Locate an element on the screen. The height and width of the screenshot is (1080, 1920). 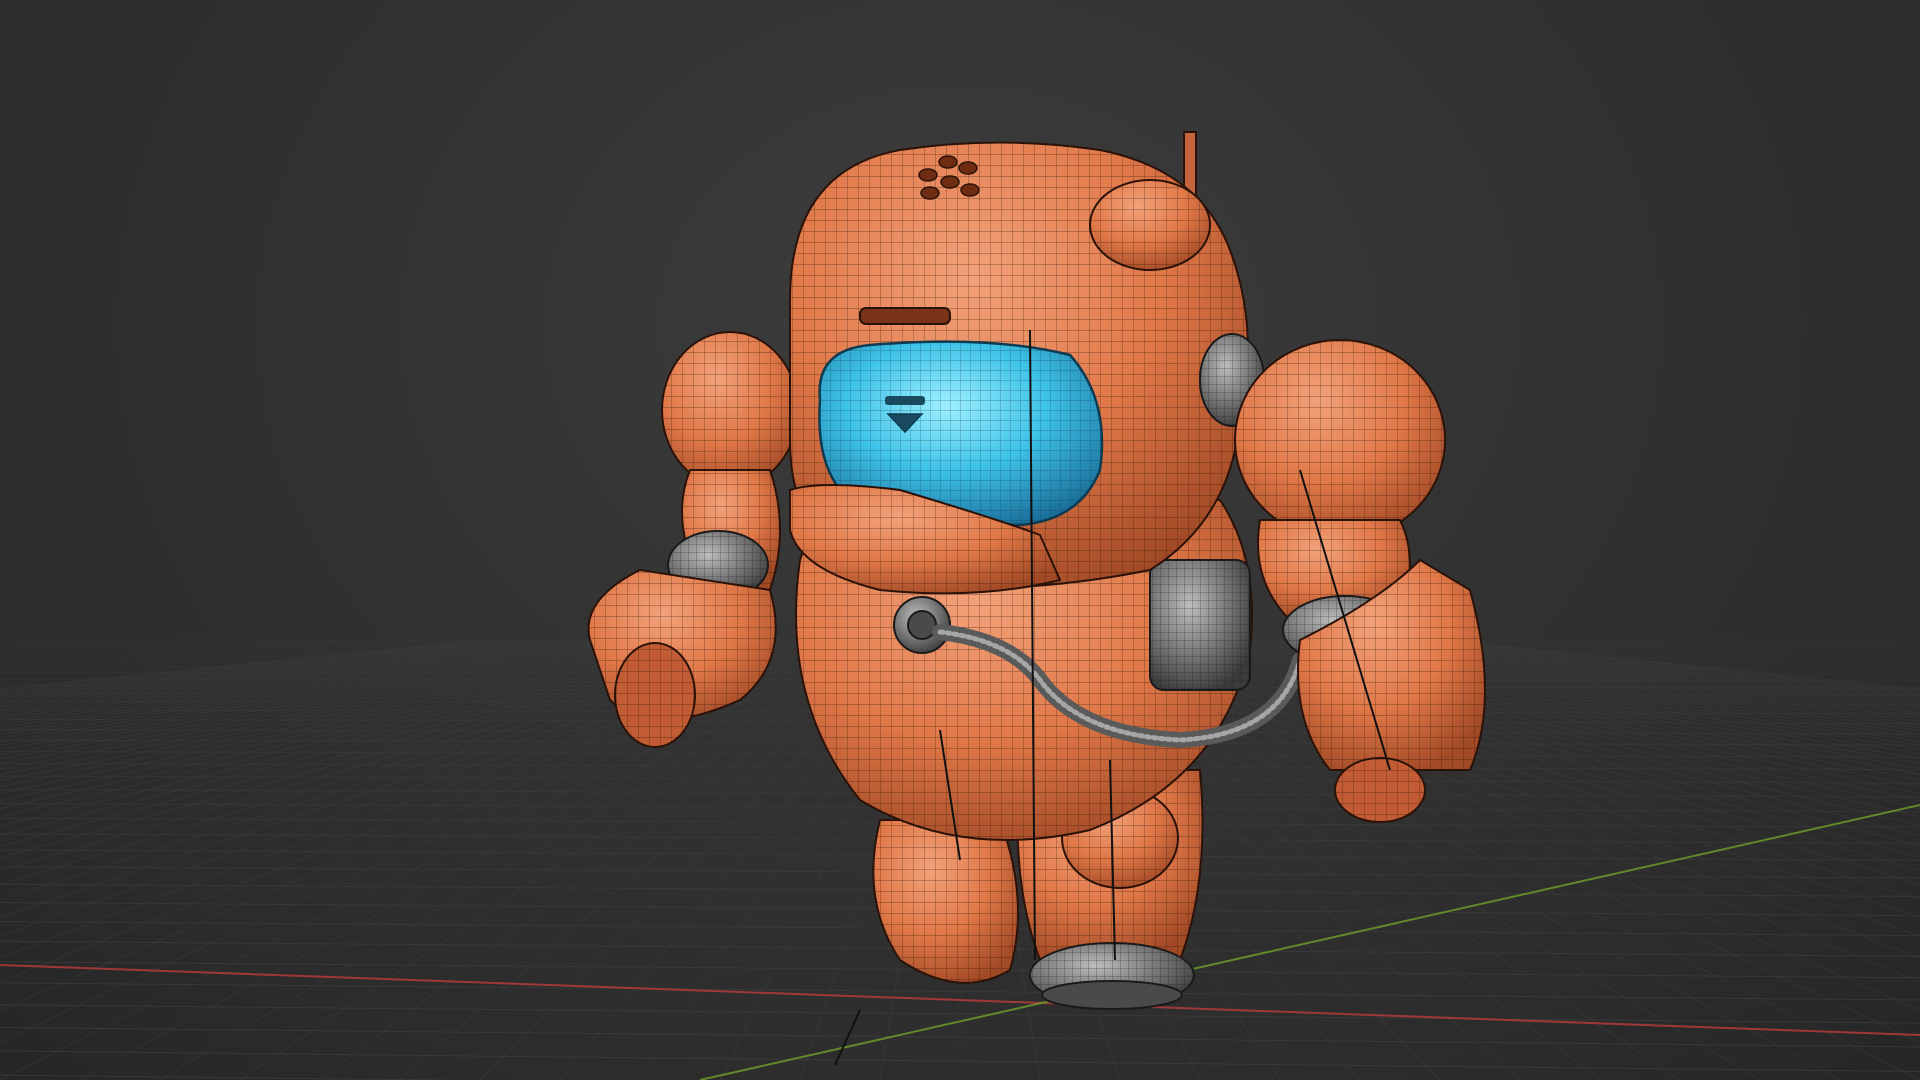
foot is located at coordinates (1112, 976).